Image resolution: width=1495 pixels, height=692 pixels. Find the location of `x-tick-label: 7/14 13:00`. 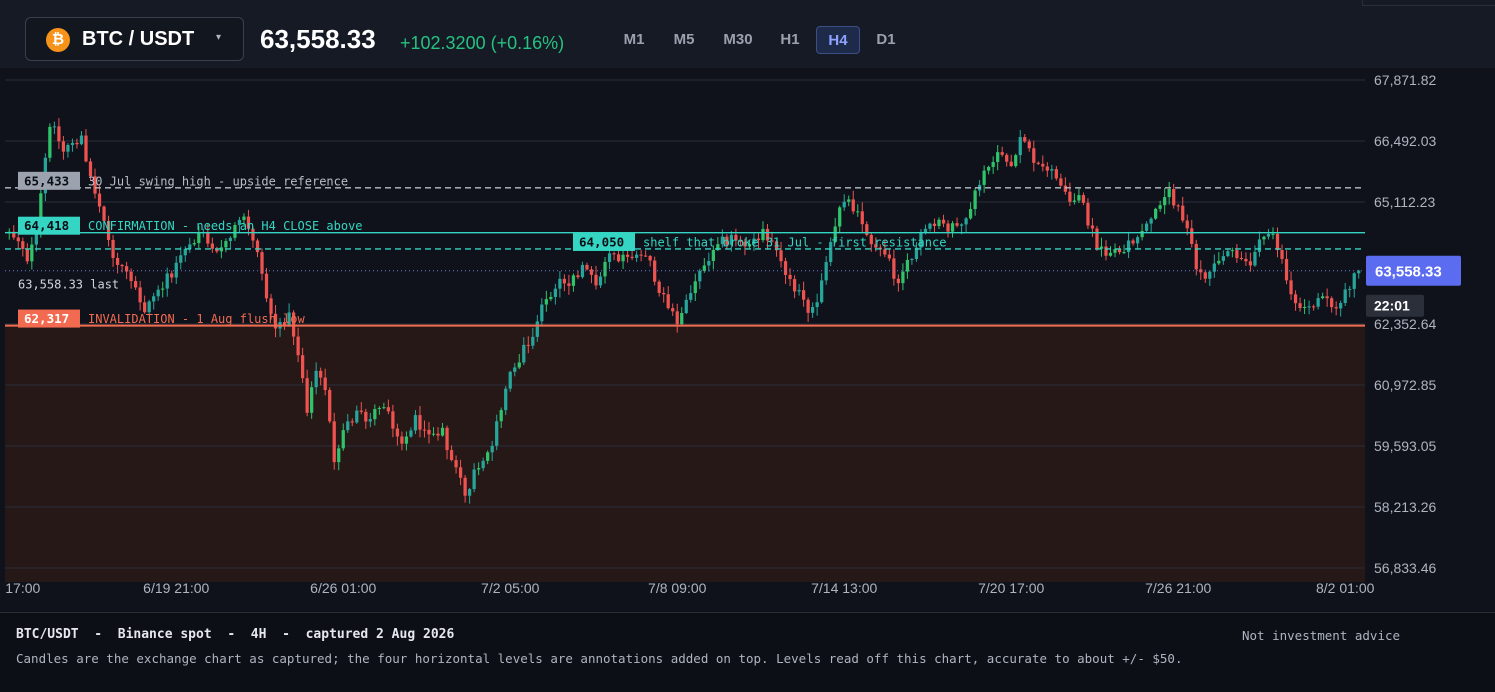

x-tick-label: 7/14 13:00 is located at coordinates (844, 588).